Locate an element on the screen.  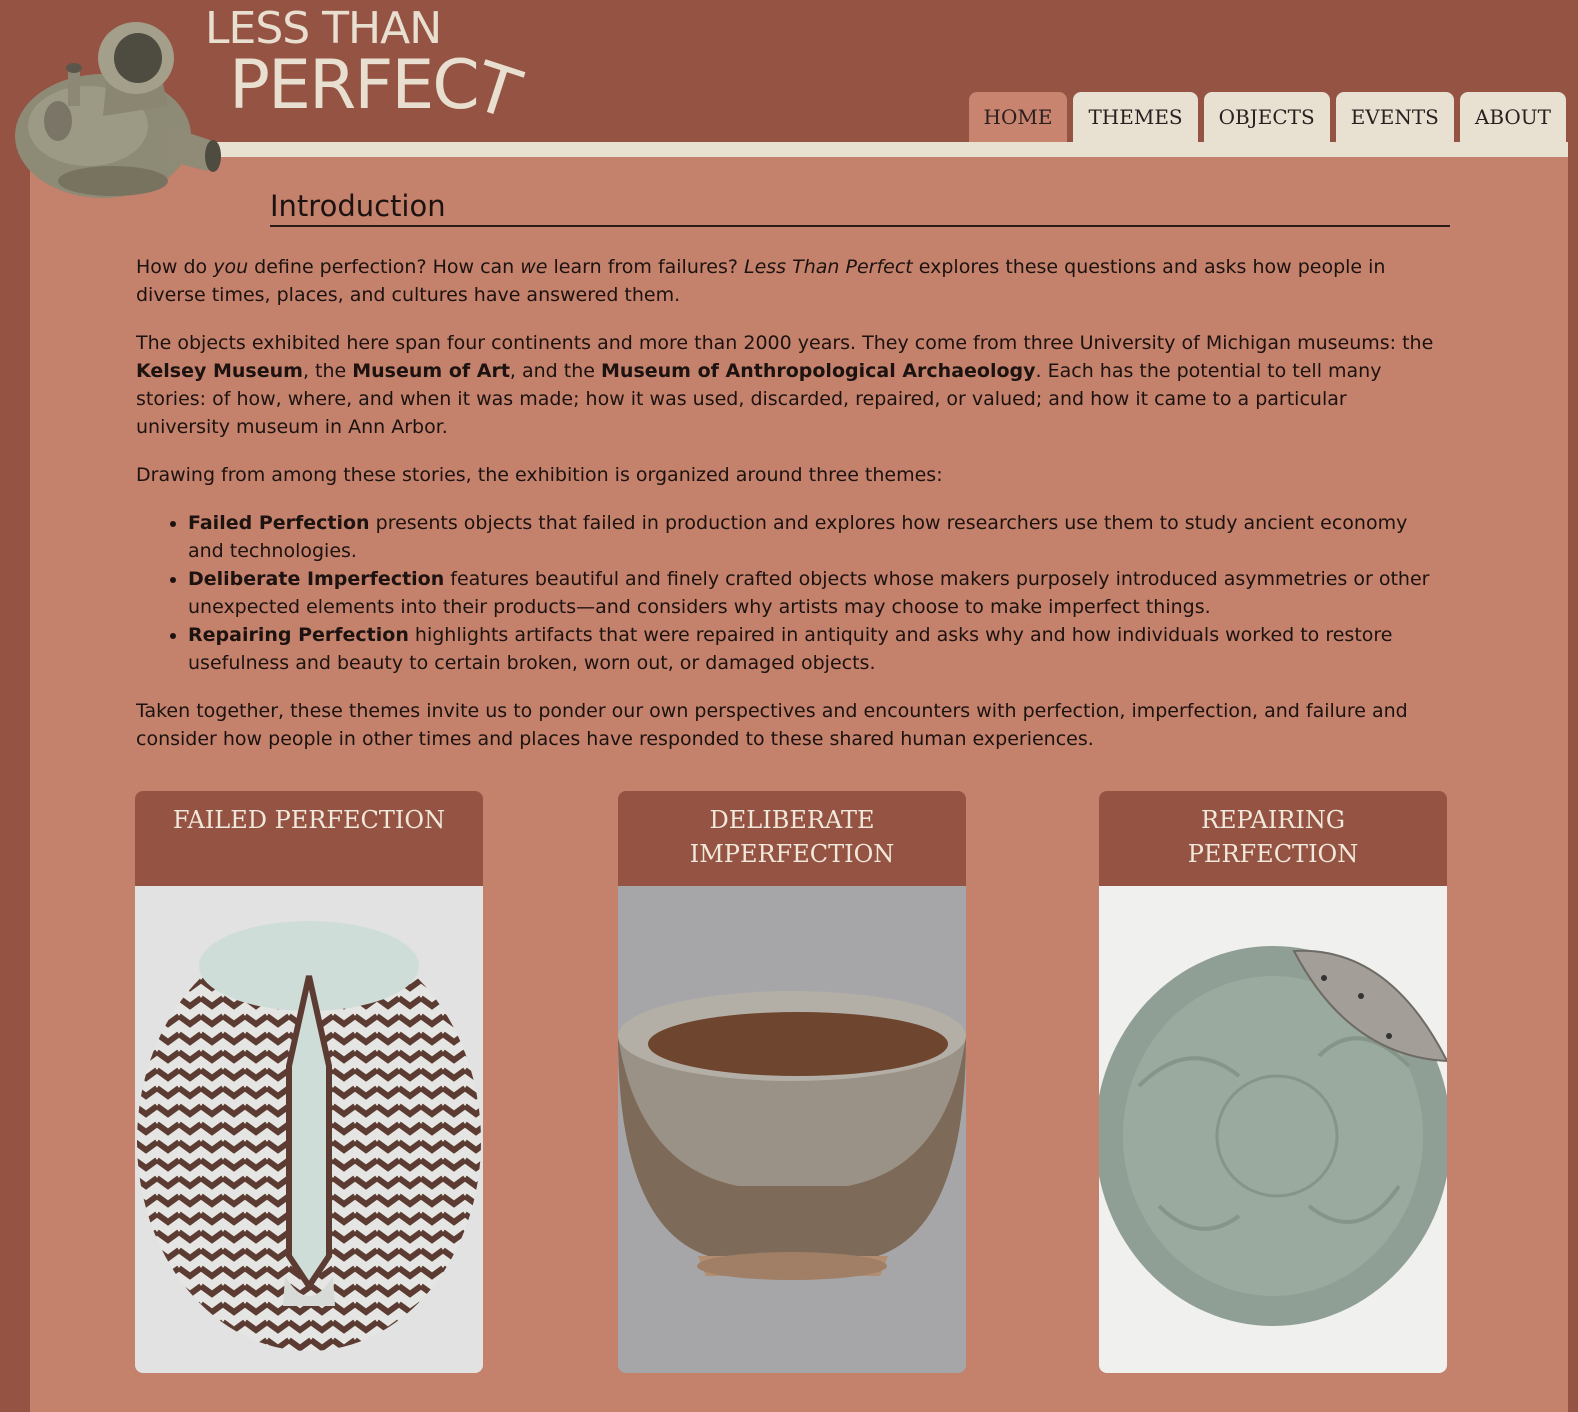
text-run: , the is located at coordinates (327, 371).